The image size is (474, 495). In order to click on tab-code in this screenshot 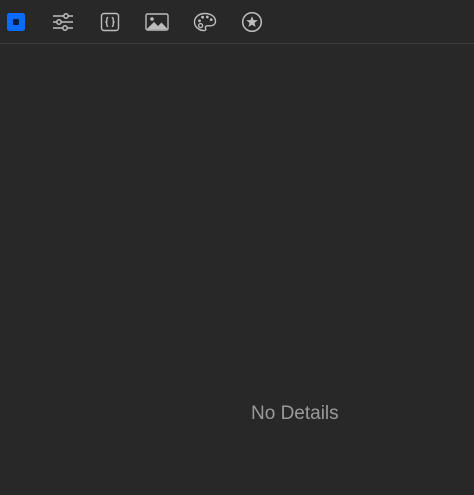, I will do `click(110, 22)`.